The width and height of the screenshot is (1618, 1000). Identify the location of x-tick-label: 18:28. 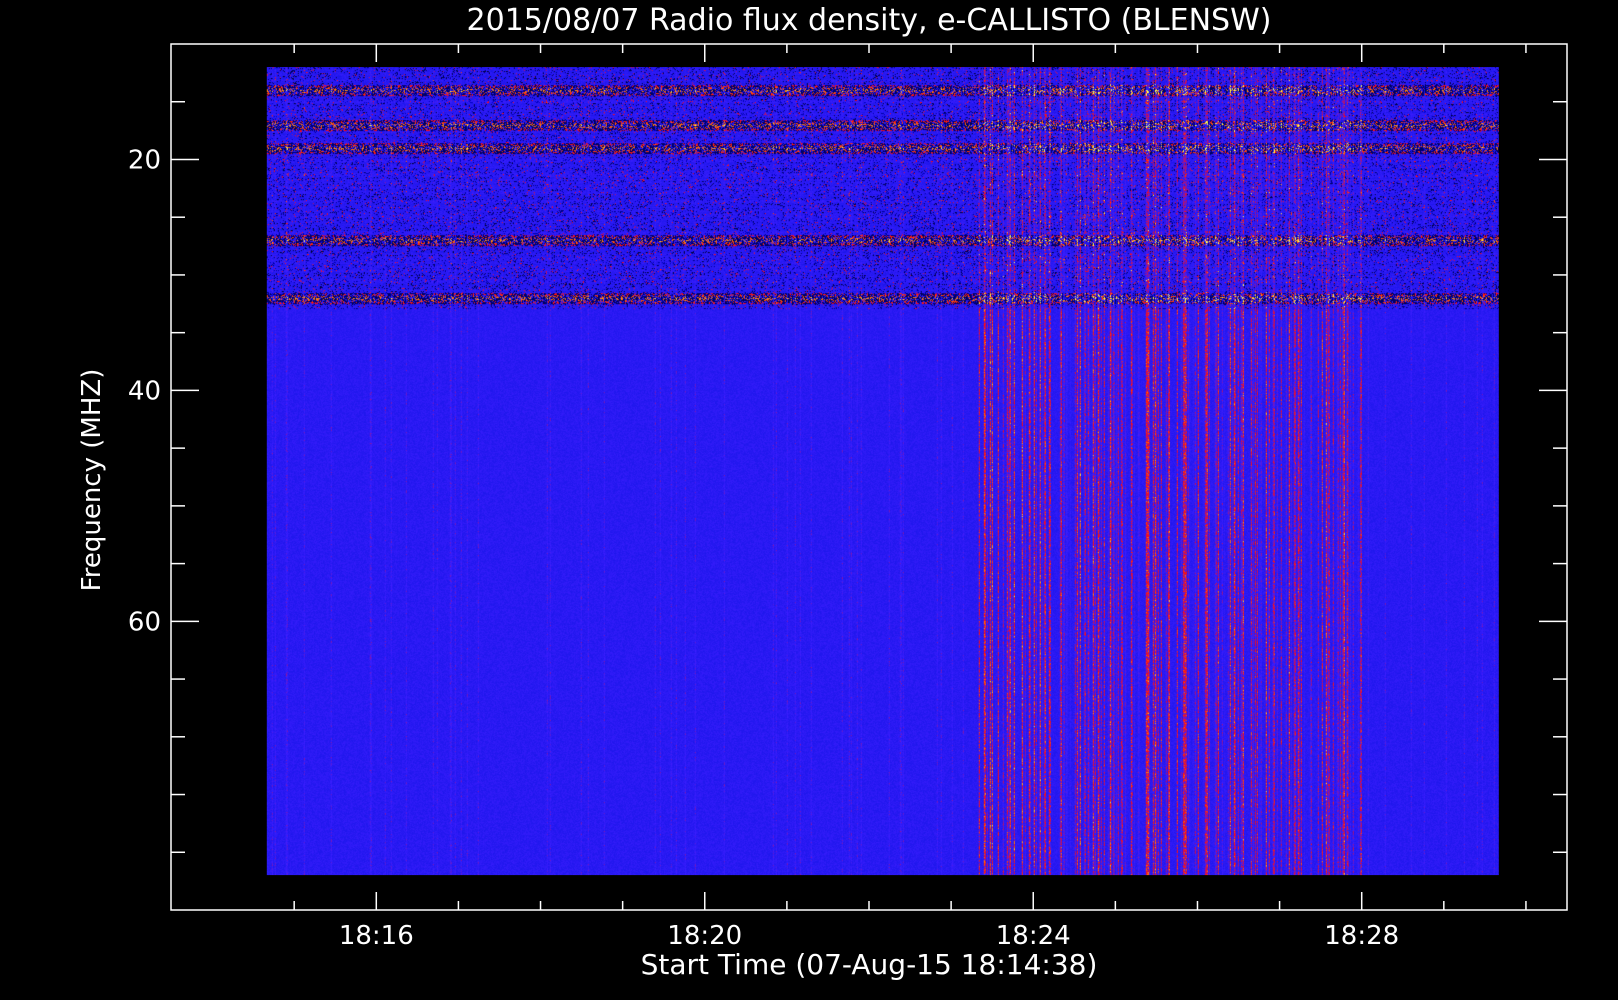
(1361, 936).